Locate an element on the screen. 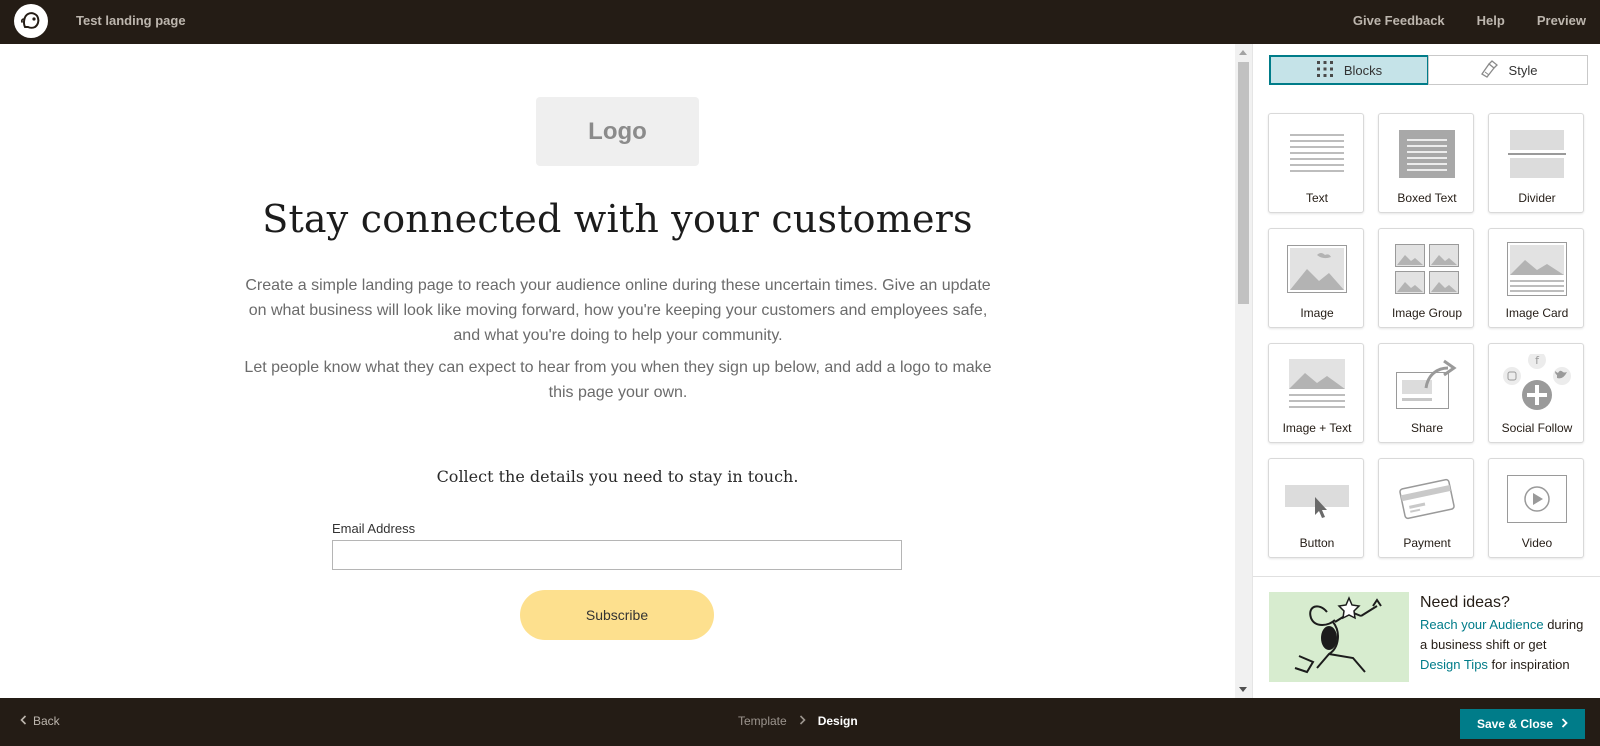  block-boxed-text: Boxed Text is located at coordinates (1426, 163).